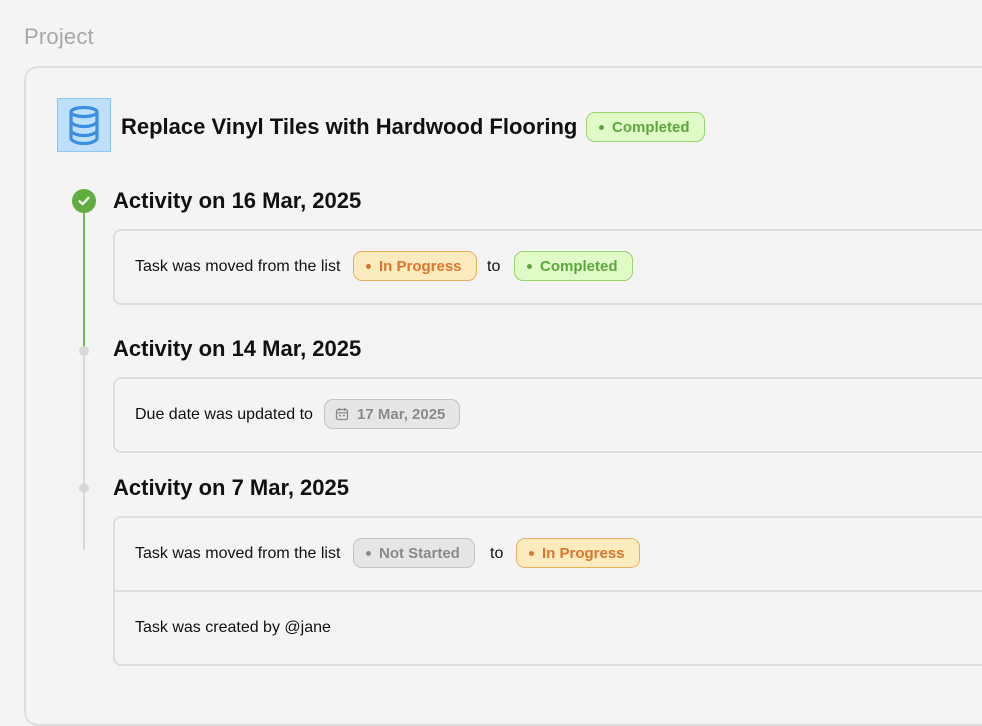 Image resolution: width=982 pixels, height=726 pixels. What do you see at coordinates (84, 451) in the screenshot?
I see `timeline-line-pending` at bounding box center [84, 451].